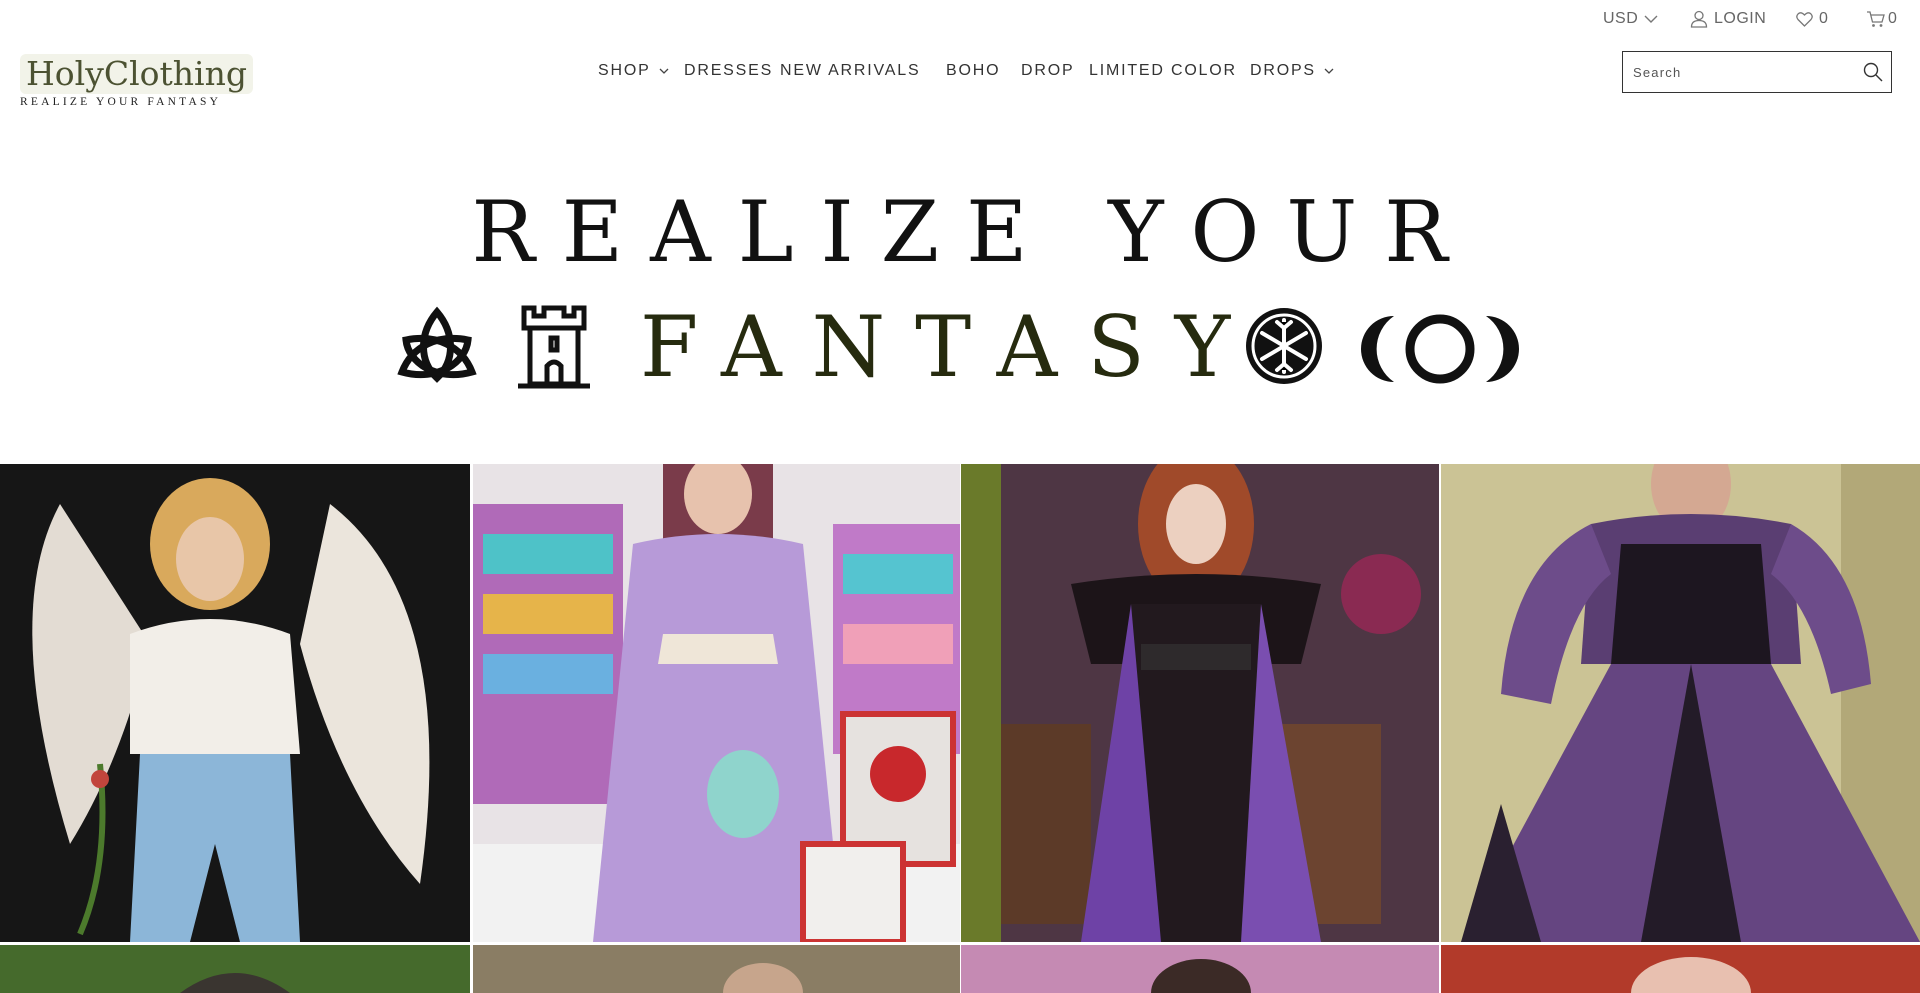  I want to click on nav-item-boho: BOHO, so click(973, 71).